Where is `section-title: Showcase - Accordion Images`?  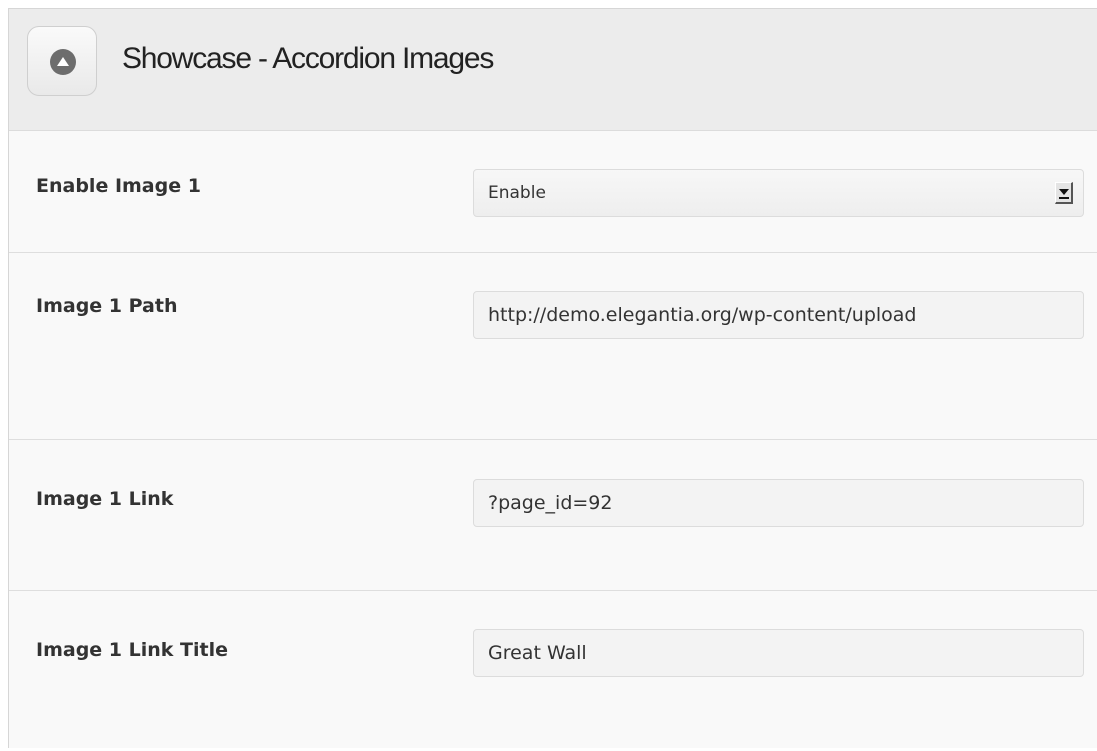
section-title: Showcase - Accordion Images is located at coordinates (308, 58).